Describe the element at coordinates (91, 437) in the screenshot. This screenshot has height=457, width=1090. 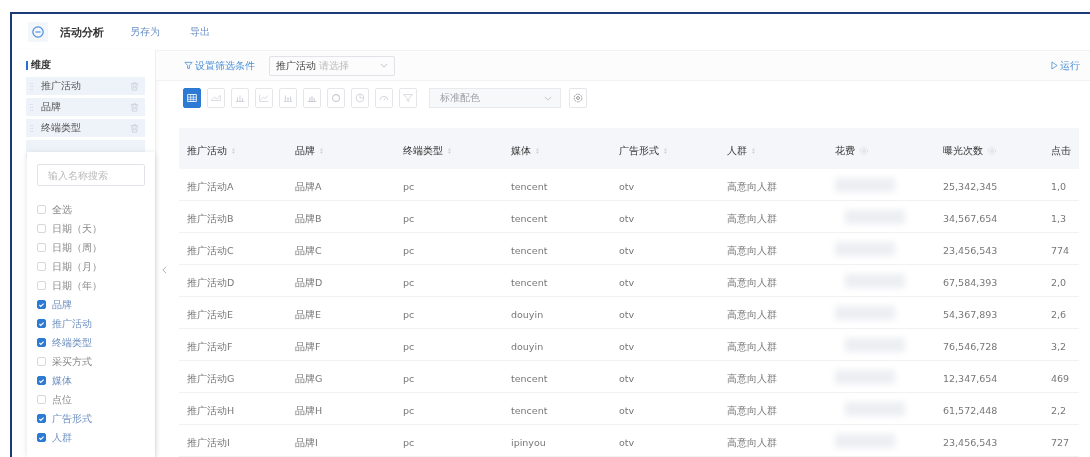
I see `checkbox-option: 人群` at that location.